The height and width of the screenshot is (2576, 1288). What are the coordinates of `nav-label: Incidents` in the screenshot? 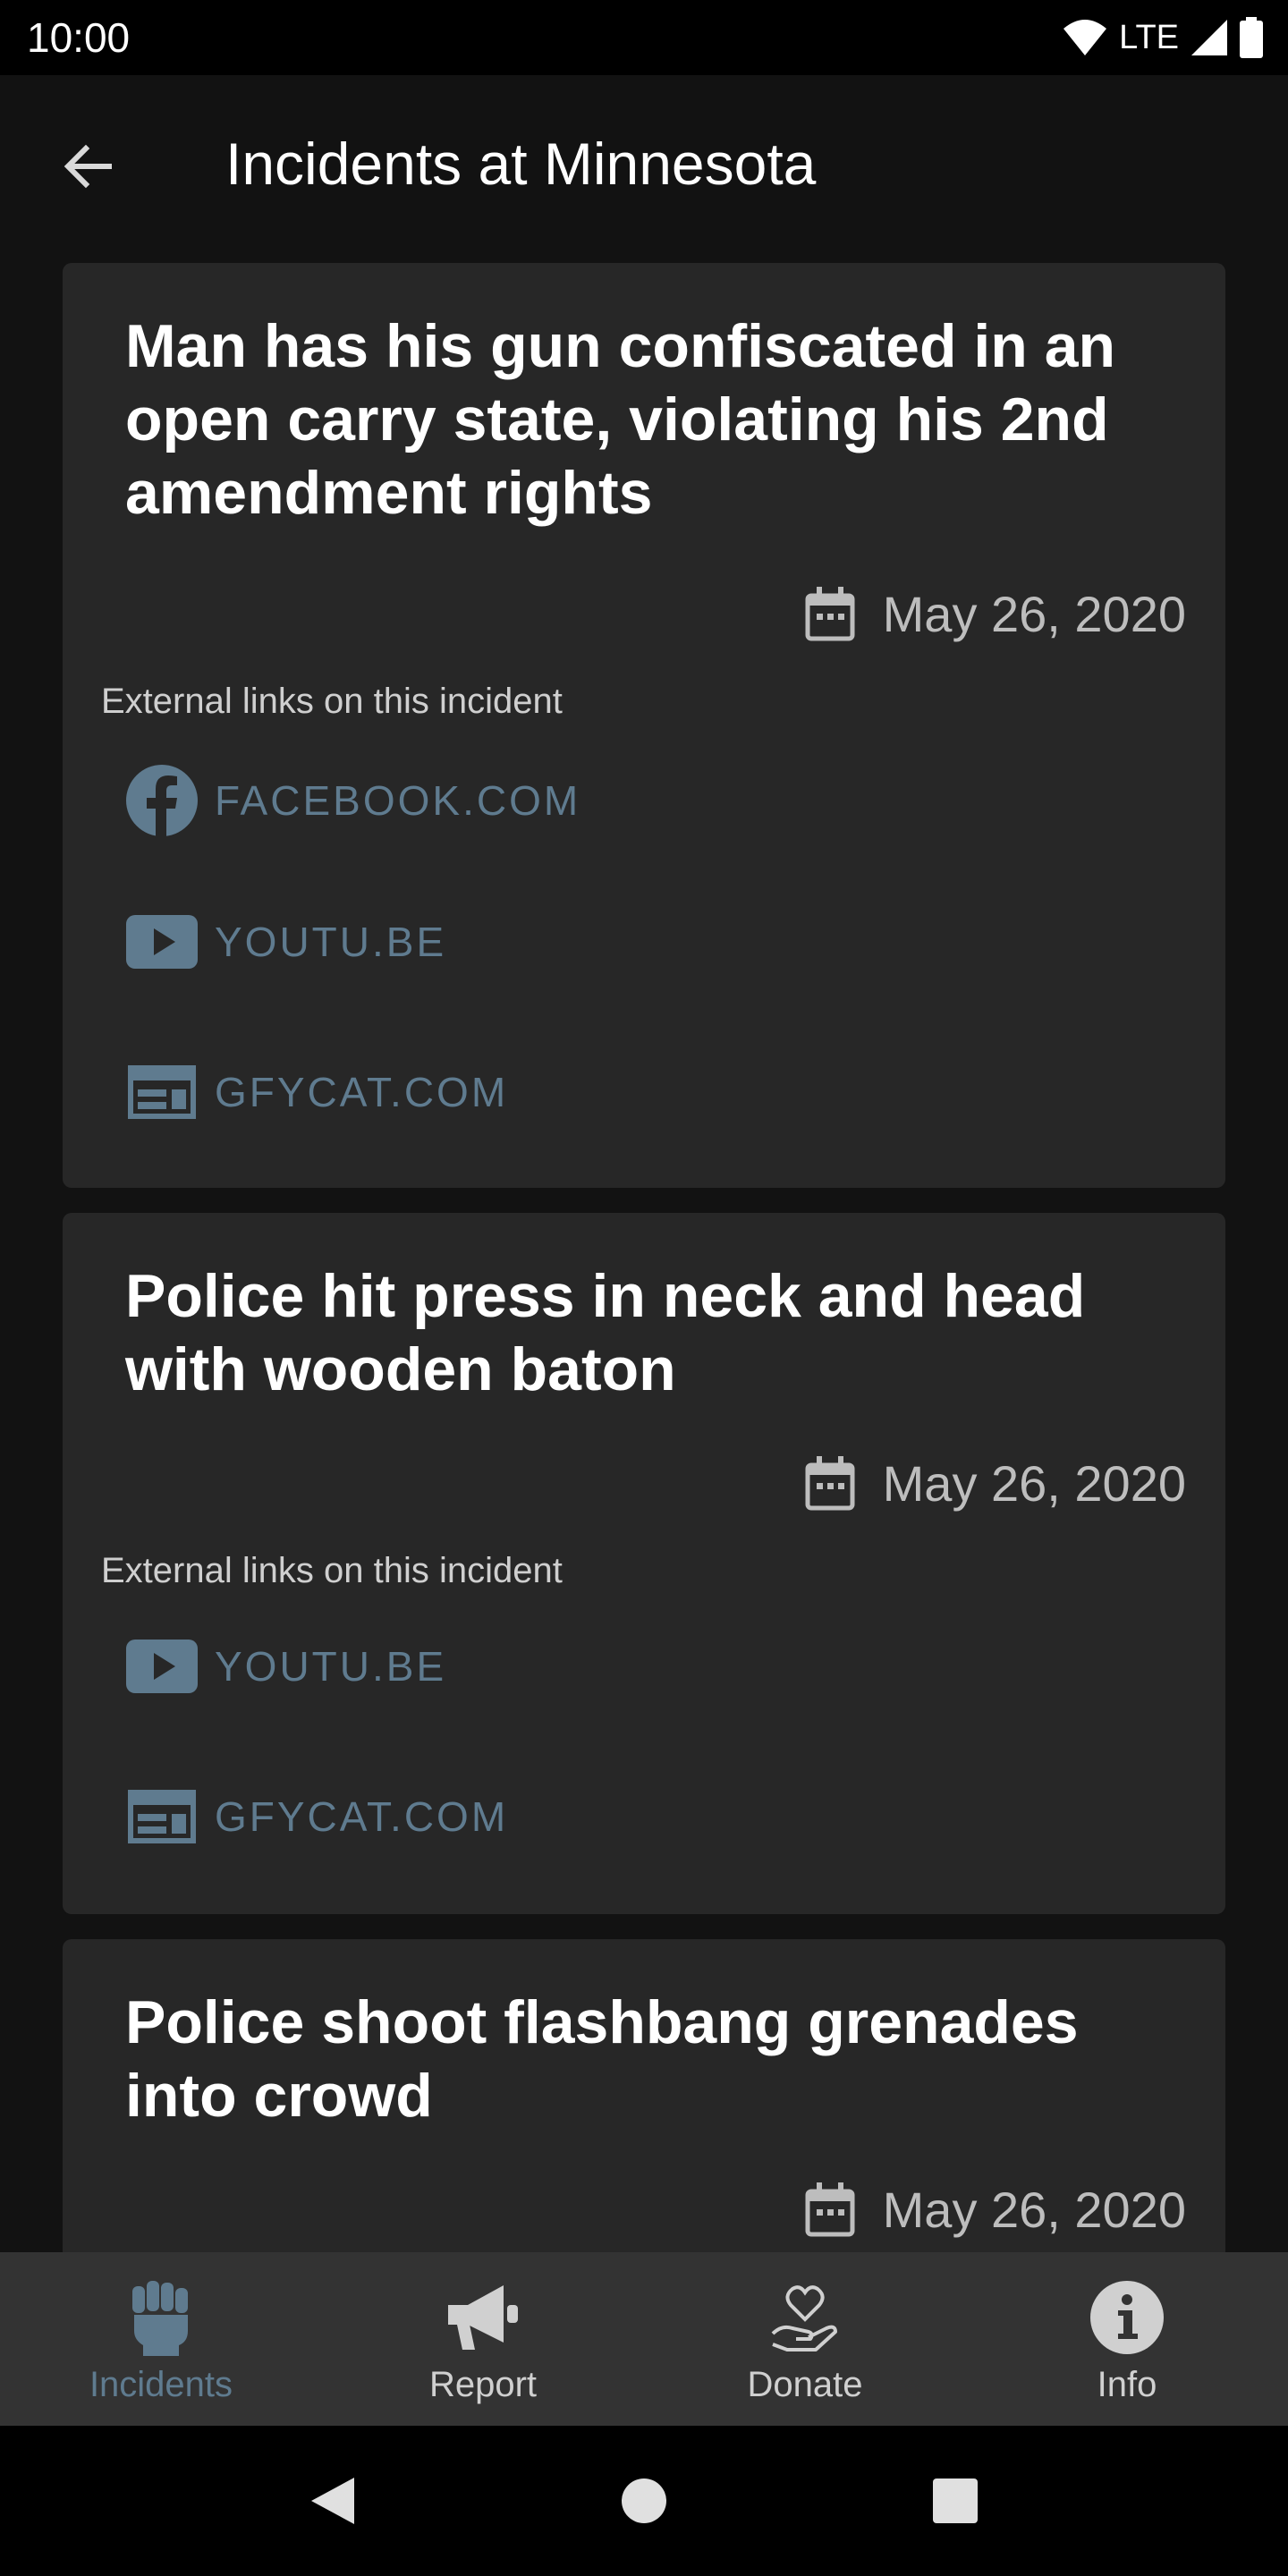 It's located at (161, 2384).